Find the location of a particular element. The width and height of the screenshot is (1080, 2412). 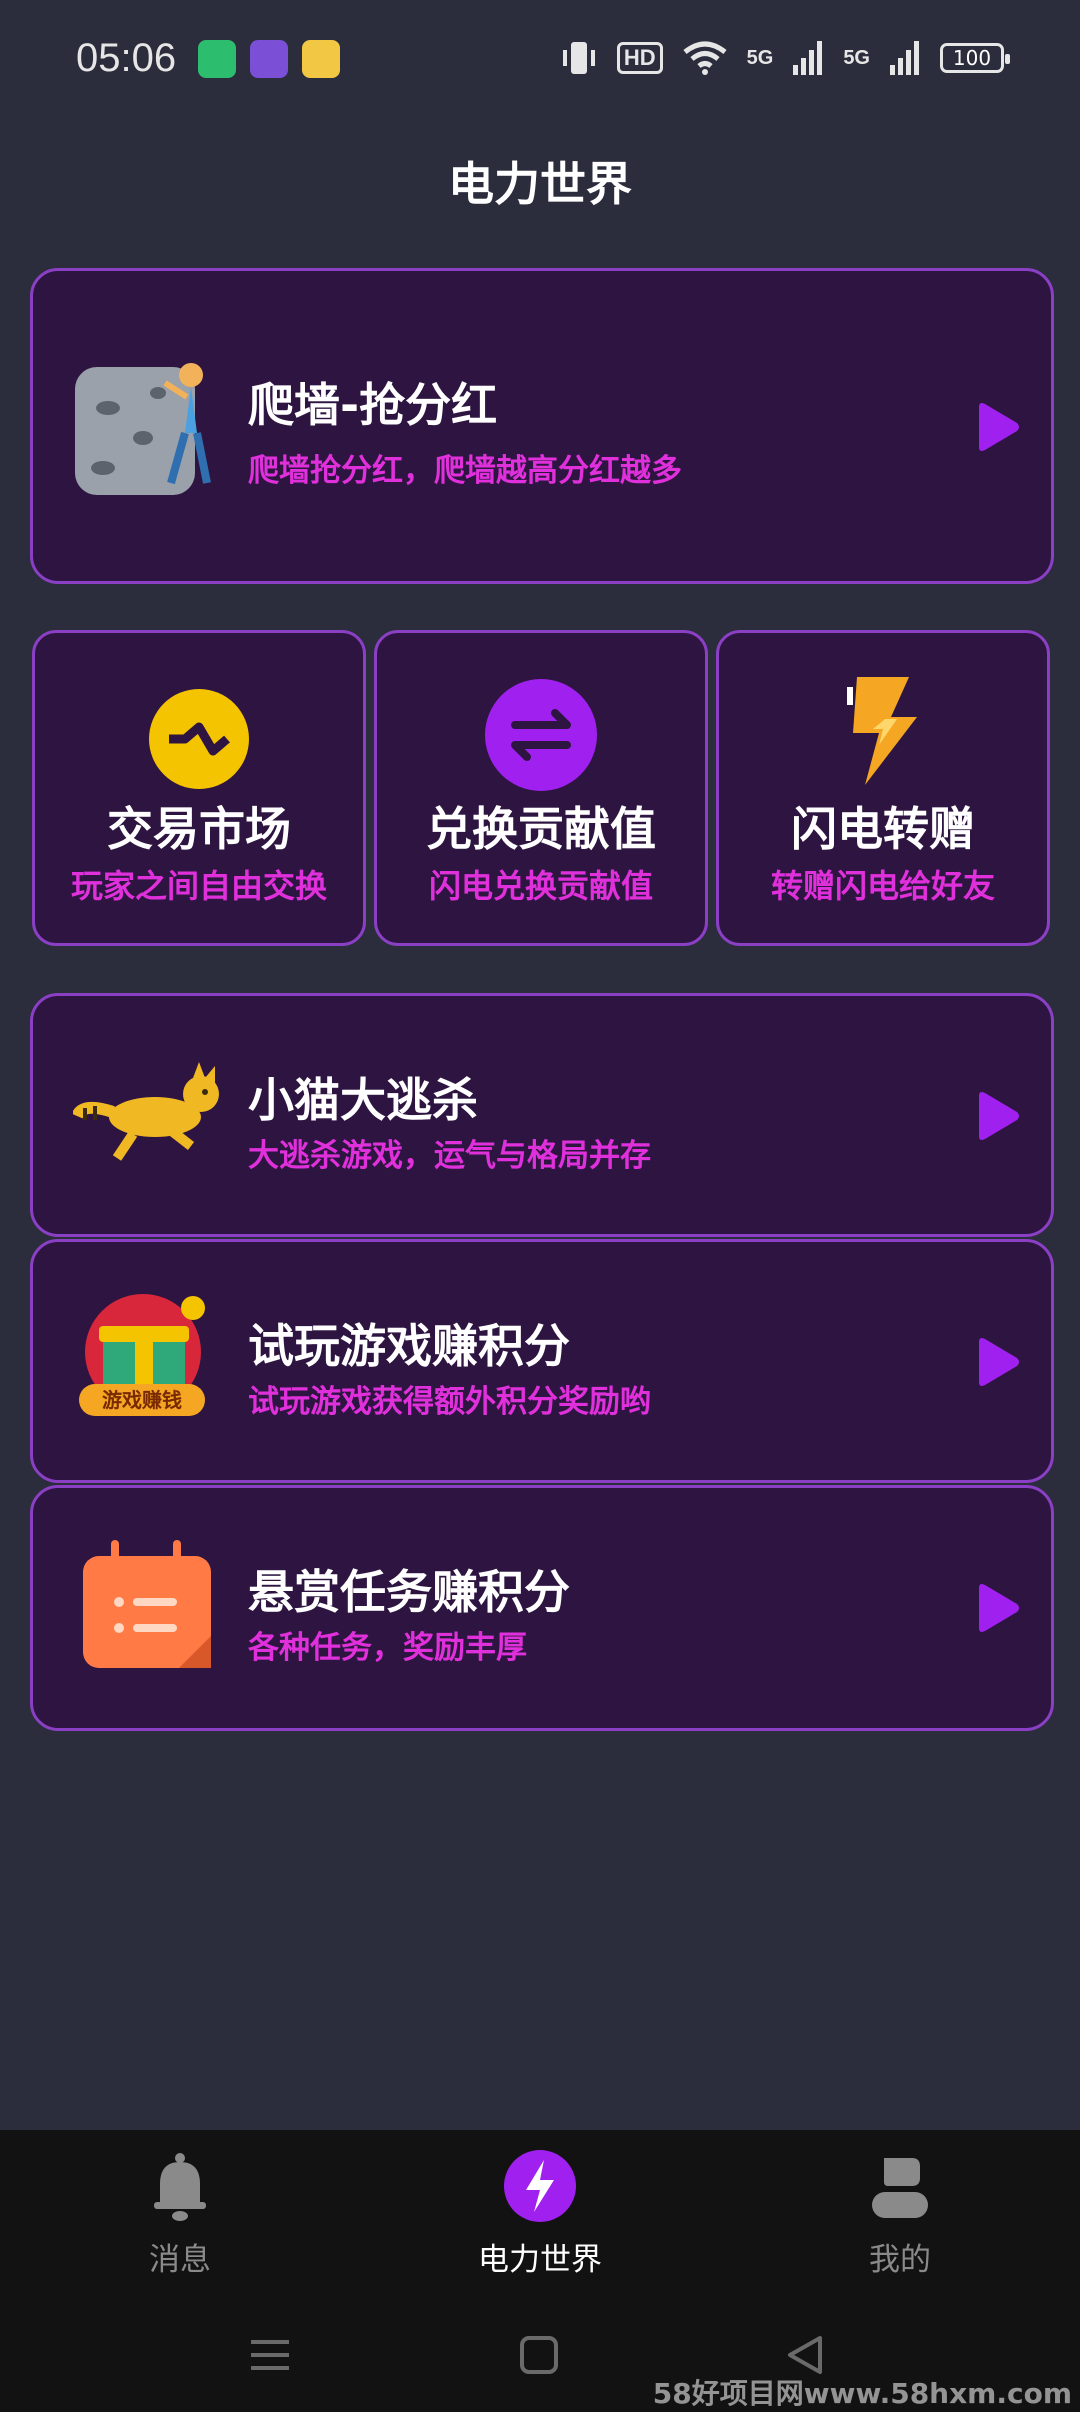

nav-label: 我的 is located at coordinates (900, 2260).